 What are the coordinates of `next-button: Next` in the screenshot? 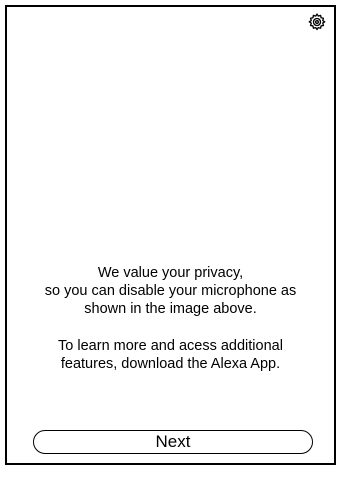 It's located at (173, 442).